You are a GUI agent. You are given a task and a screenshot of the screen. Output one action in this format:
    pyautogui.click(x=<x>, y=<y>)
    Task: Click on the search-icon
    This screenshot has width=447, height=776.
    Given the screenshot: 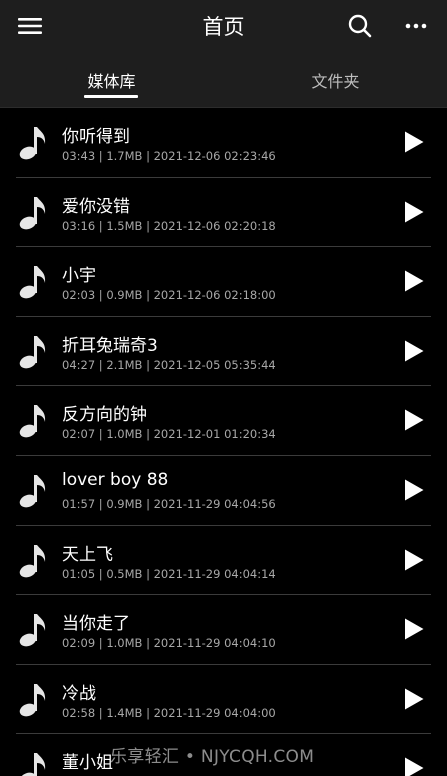 What is the action you would take?
    pyautogui.click(x=360, y=26)
    